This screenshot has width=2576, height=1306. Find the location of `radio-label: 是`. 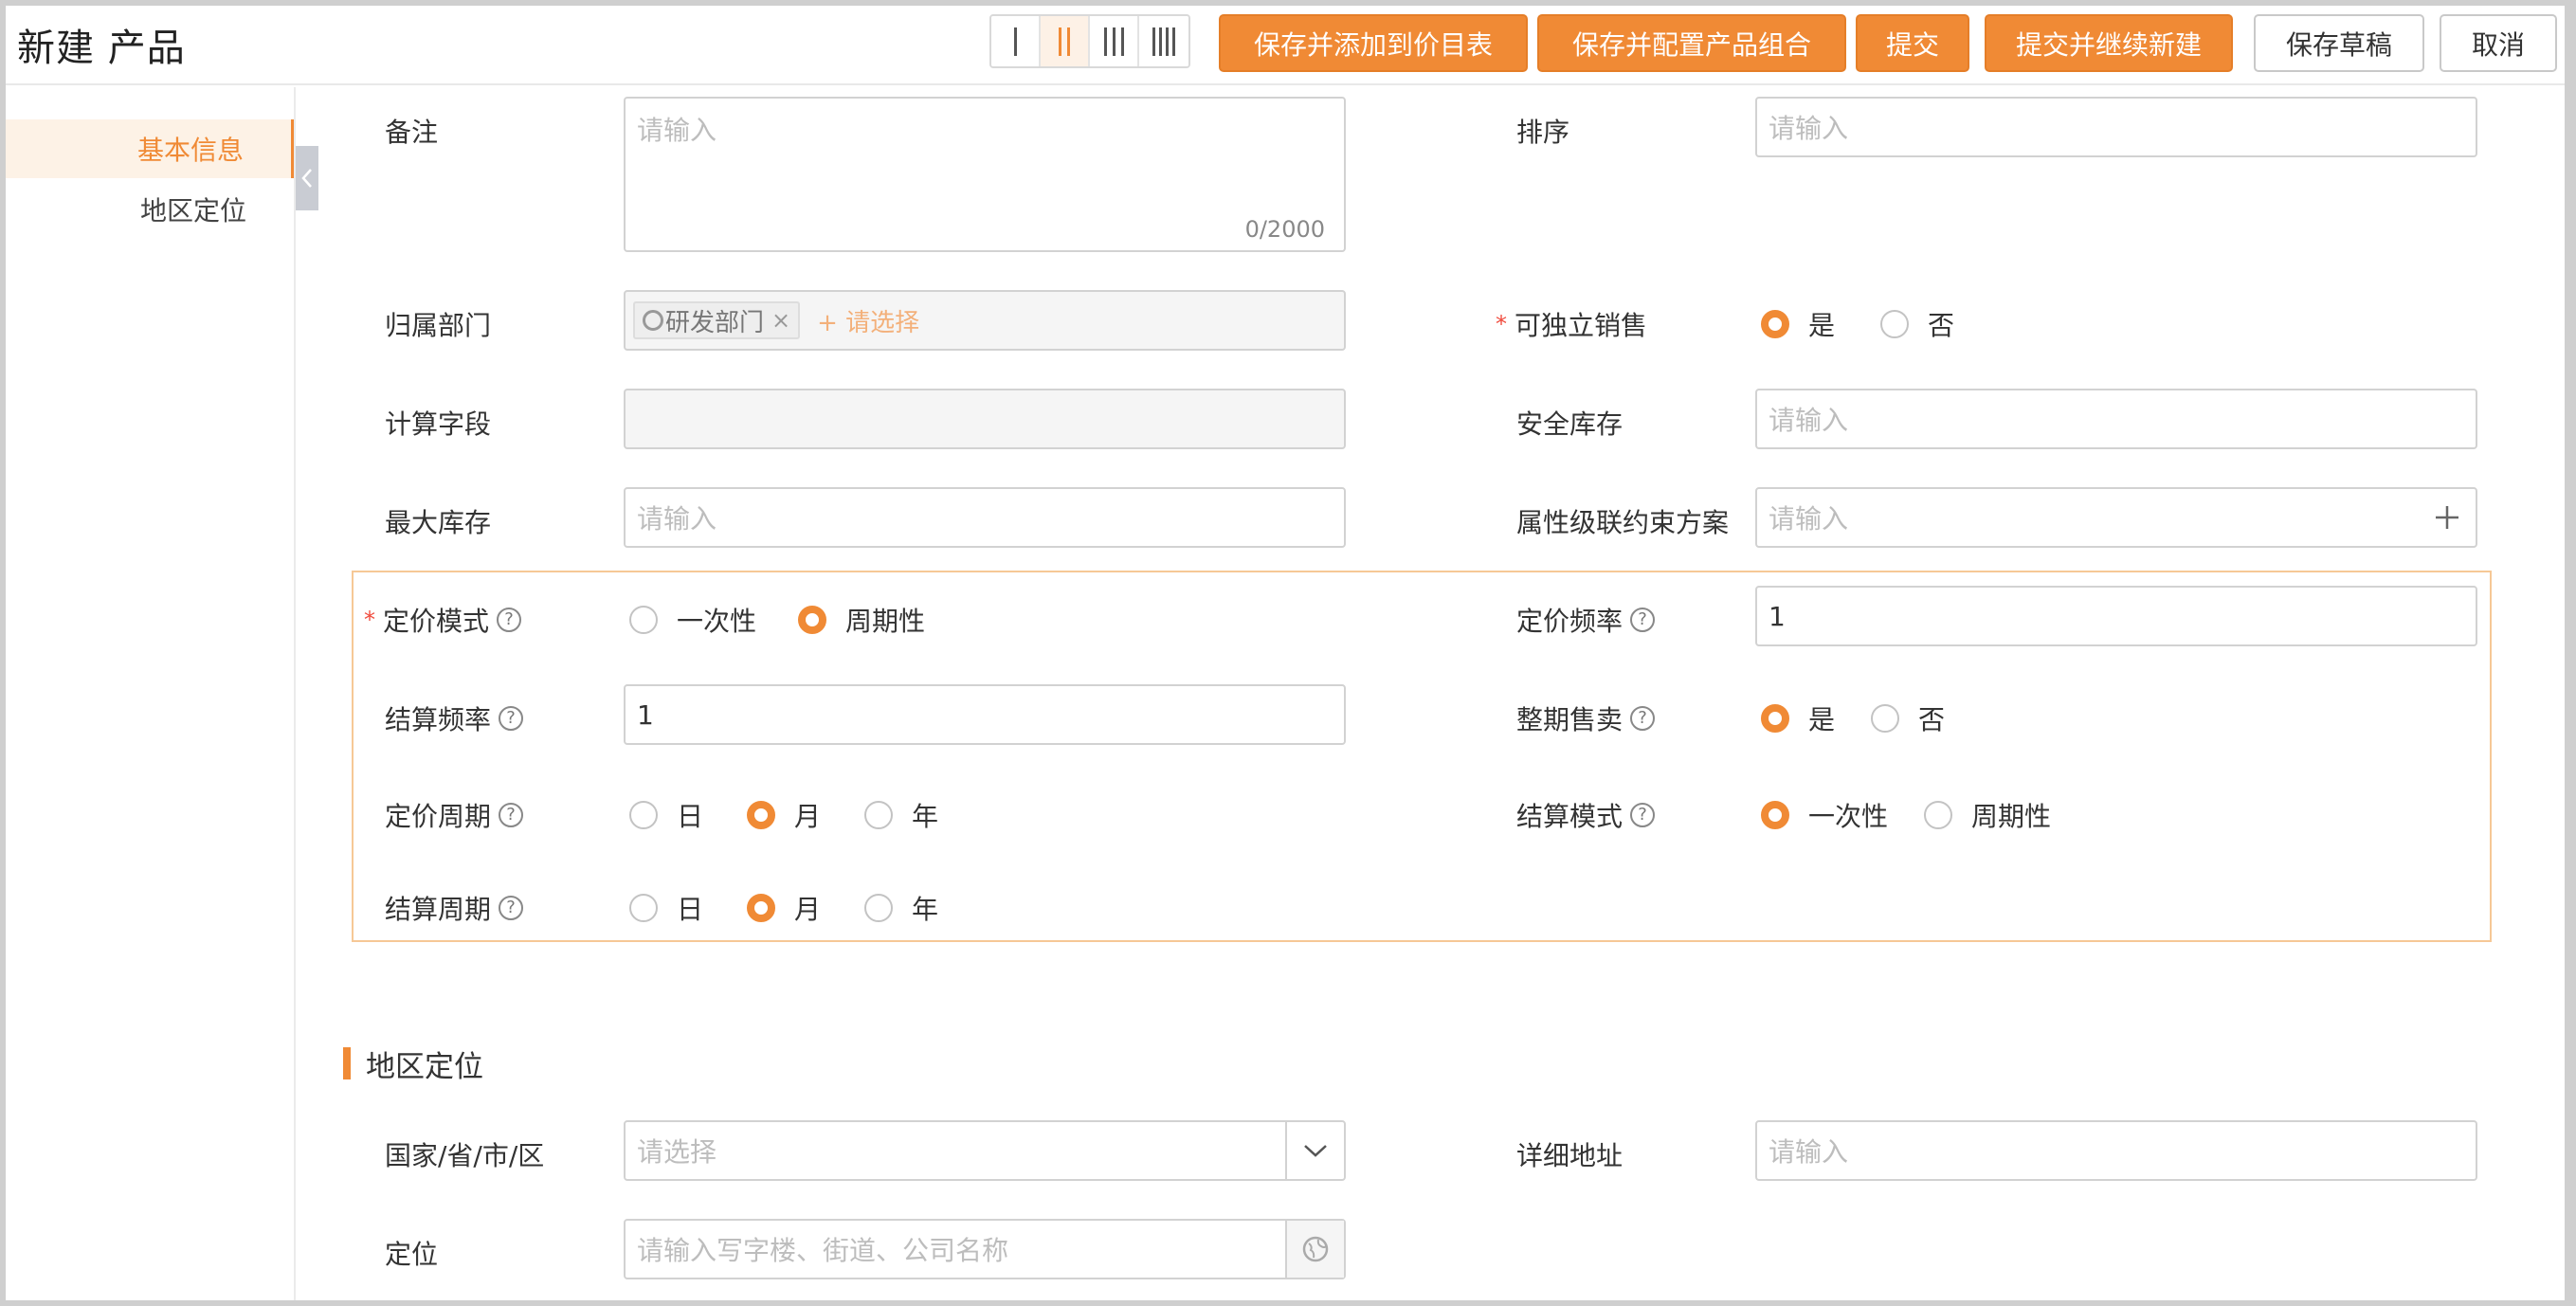

radio-label: 是 is located at coordinates (1822, 325).